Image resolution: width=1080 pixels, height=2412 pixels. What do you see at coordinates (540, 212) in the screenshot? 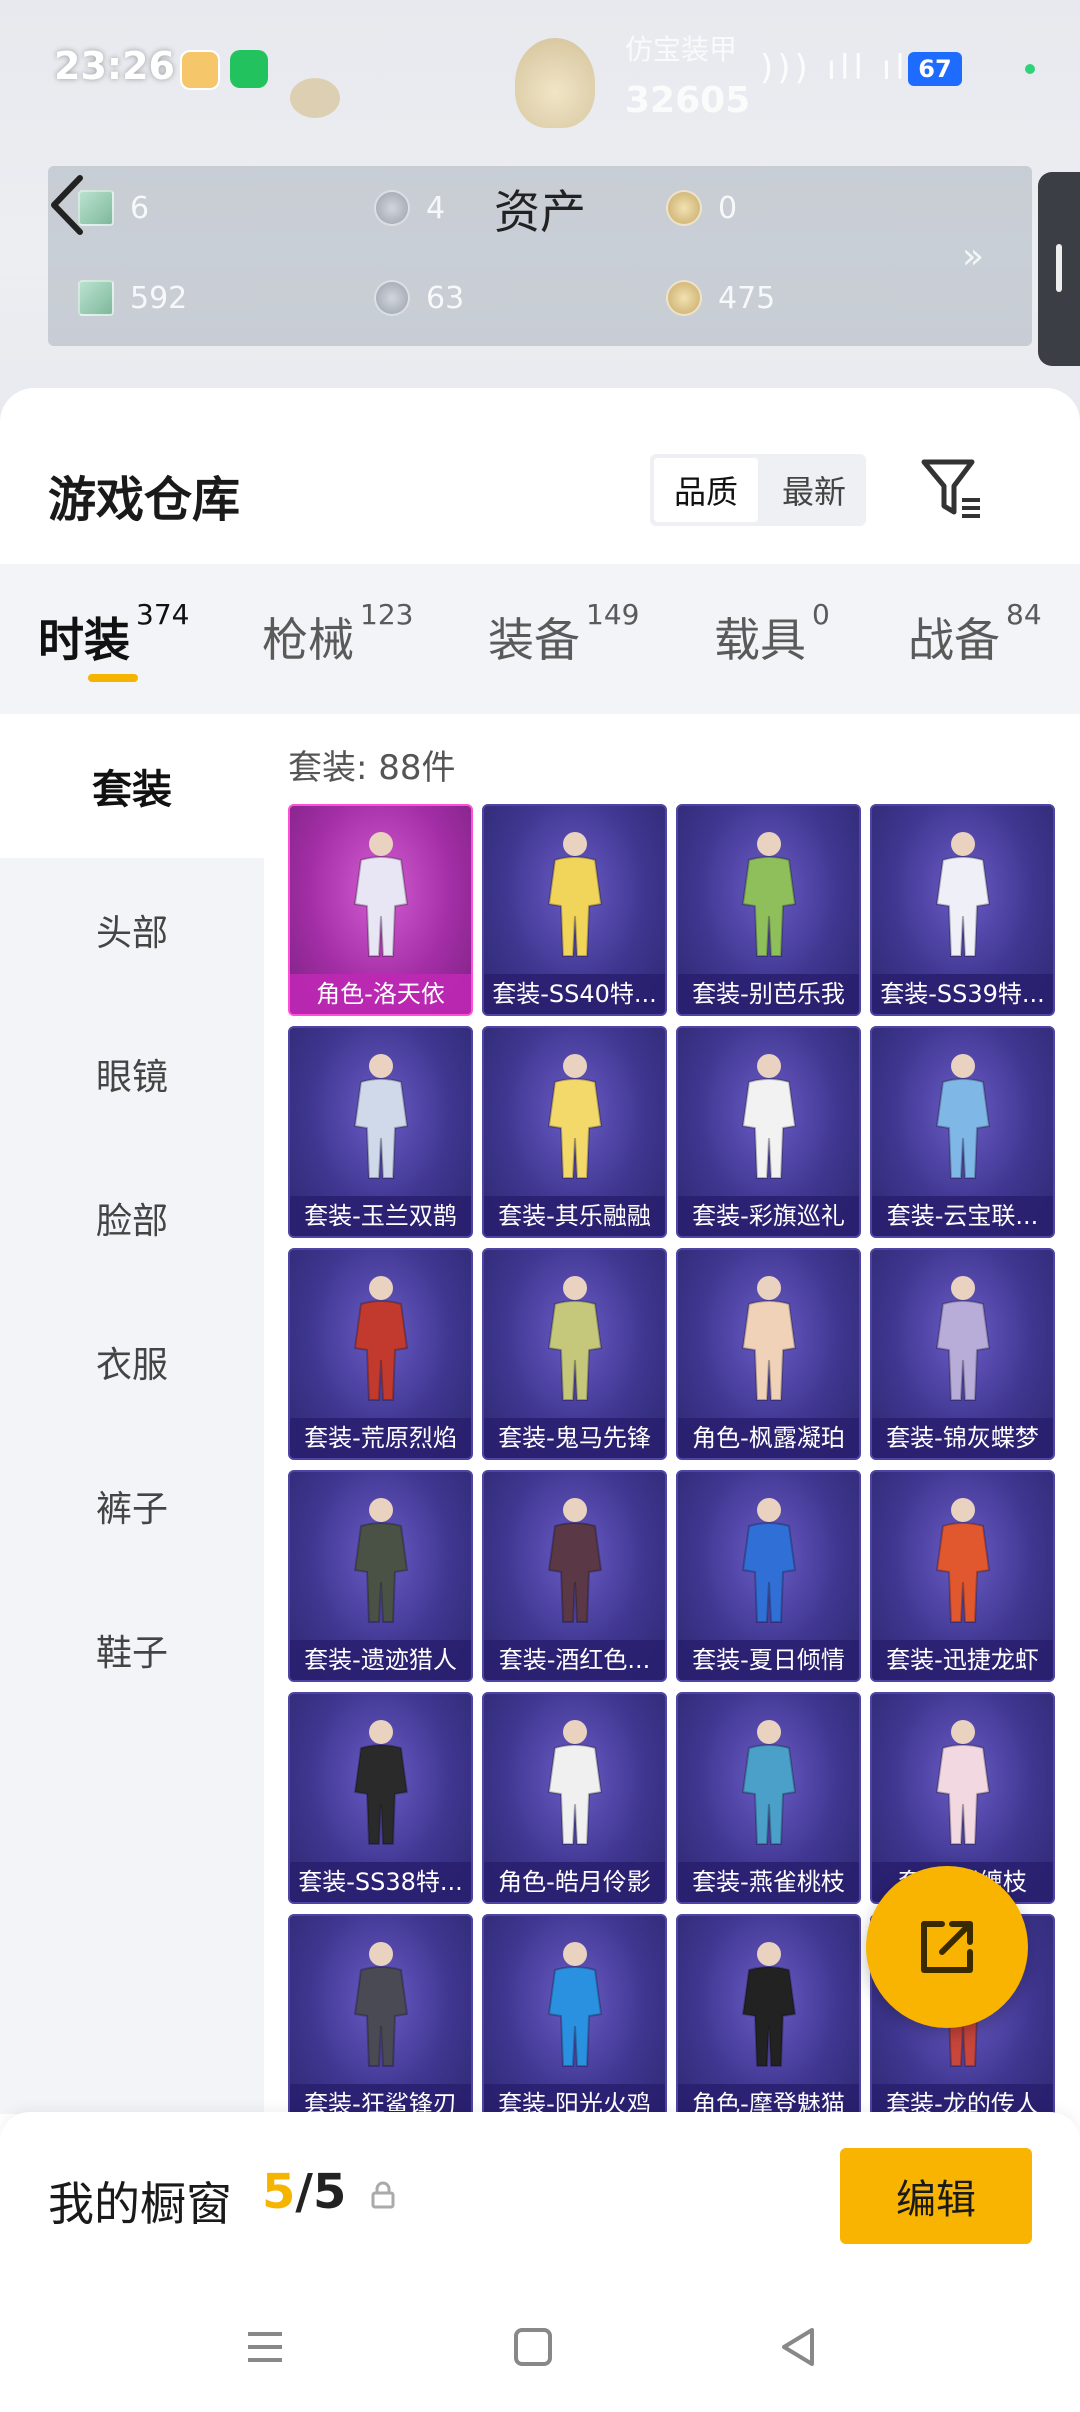
I see `assets-title: 资产` at bounding box center [540, 212].